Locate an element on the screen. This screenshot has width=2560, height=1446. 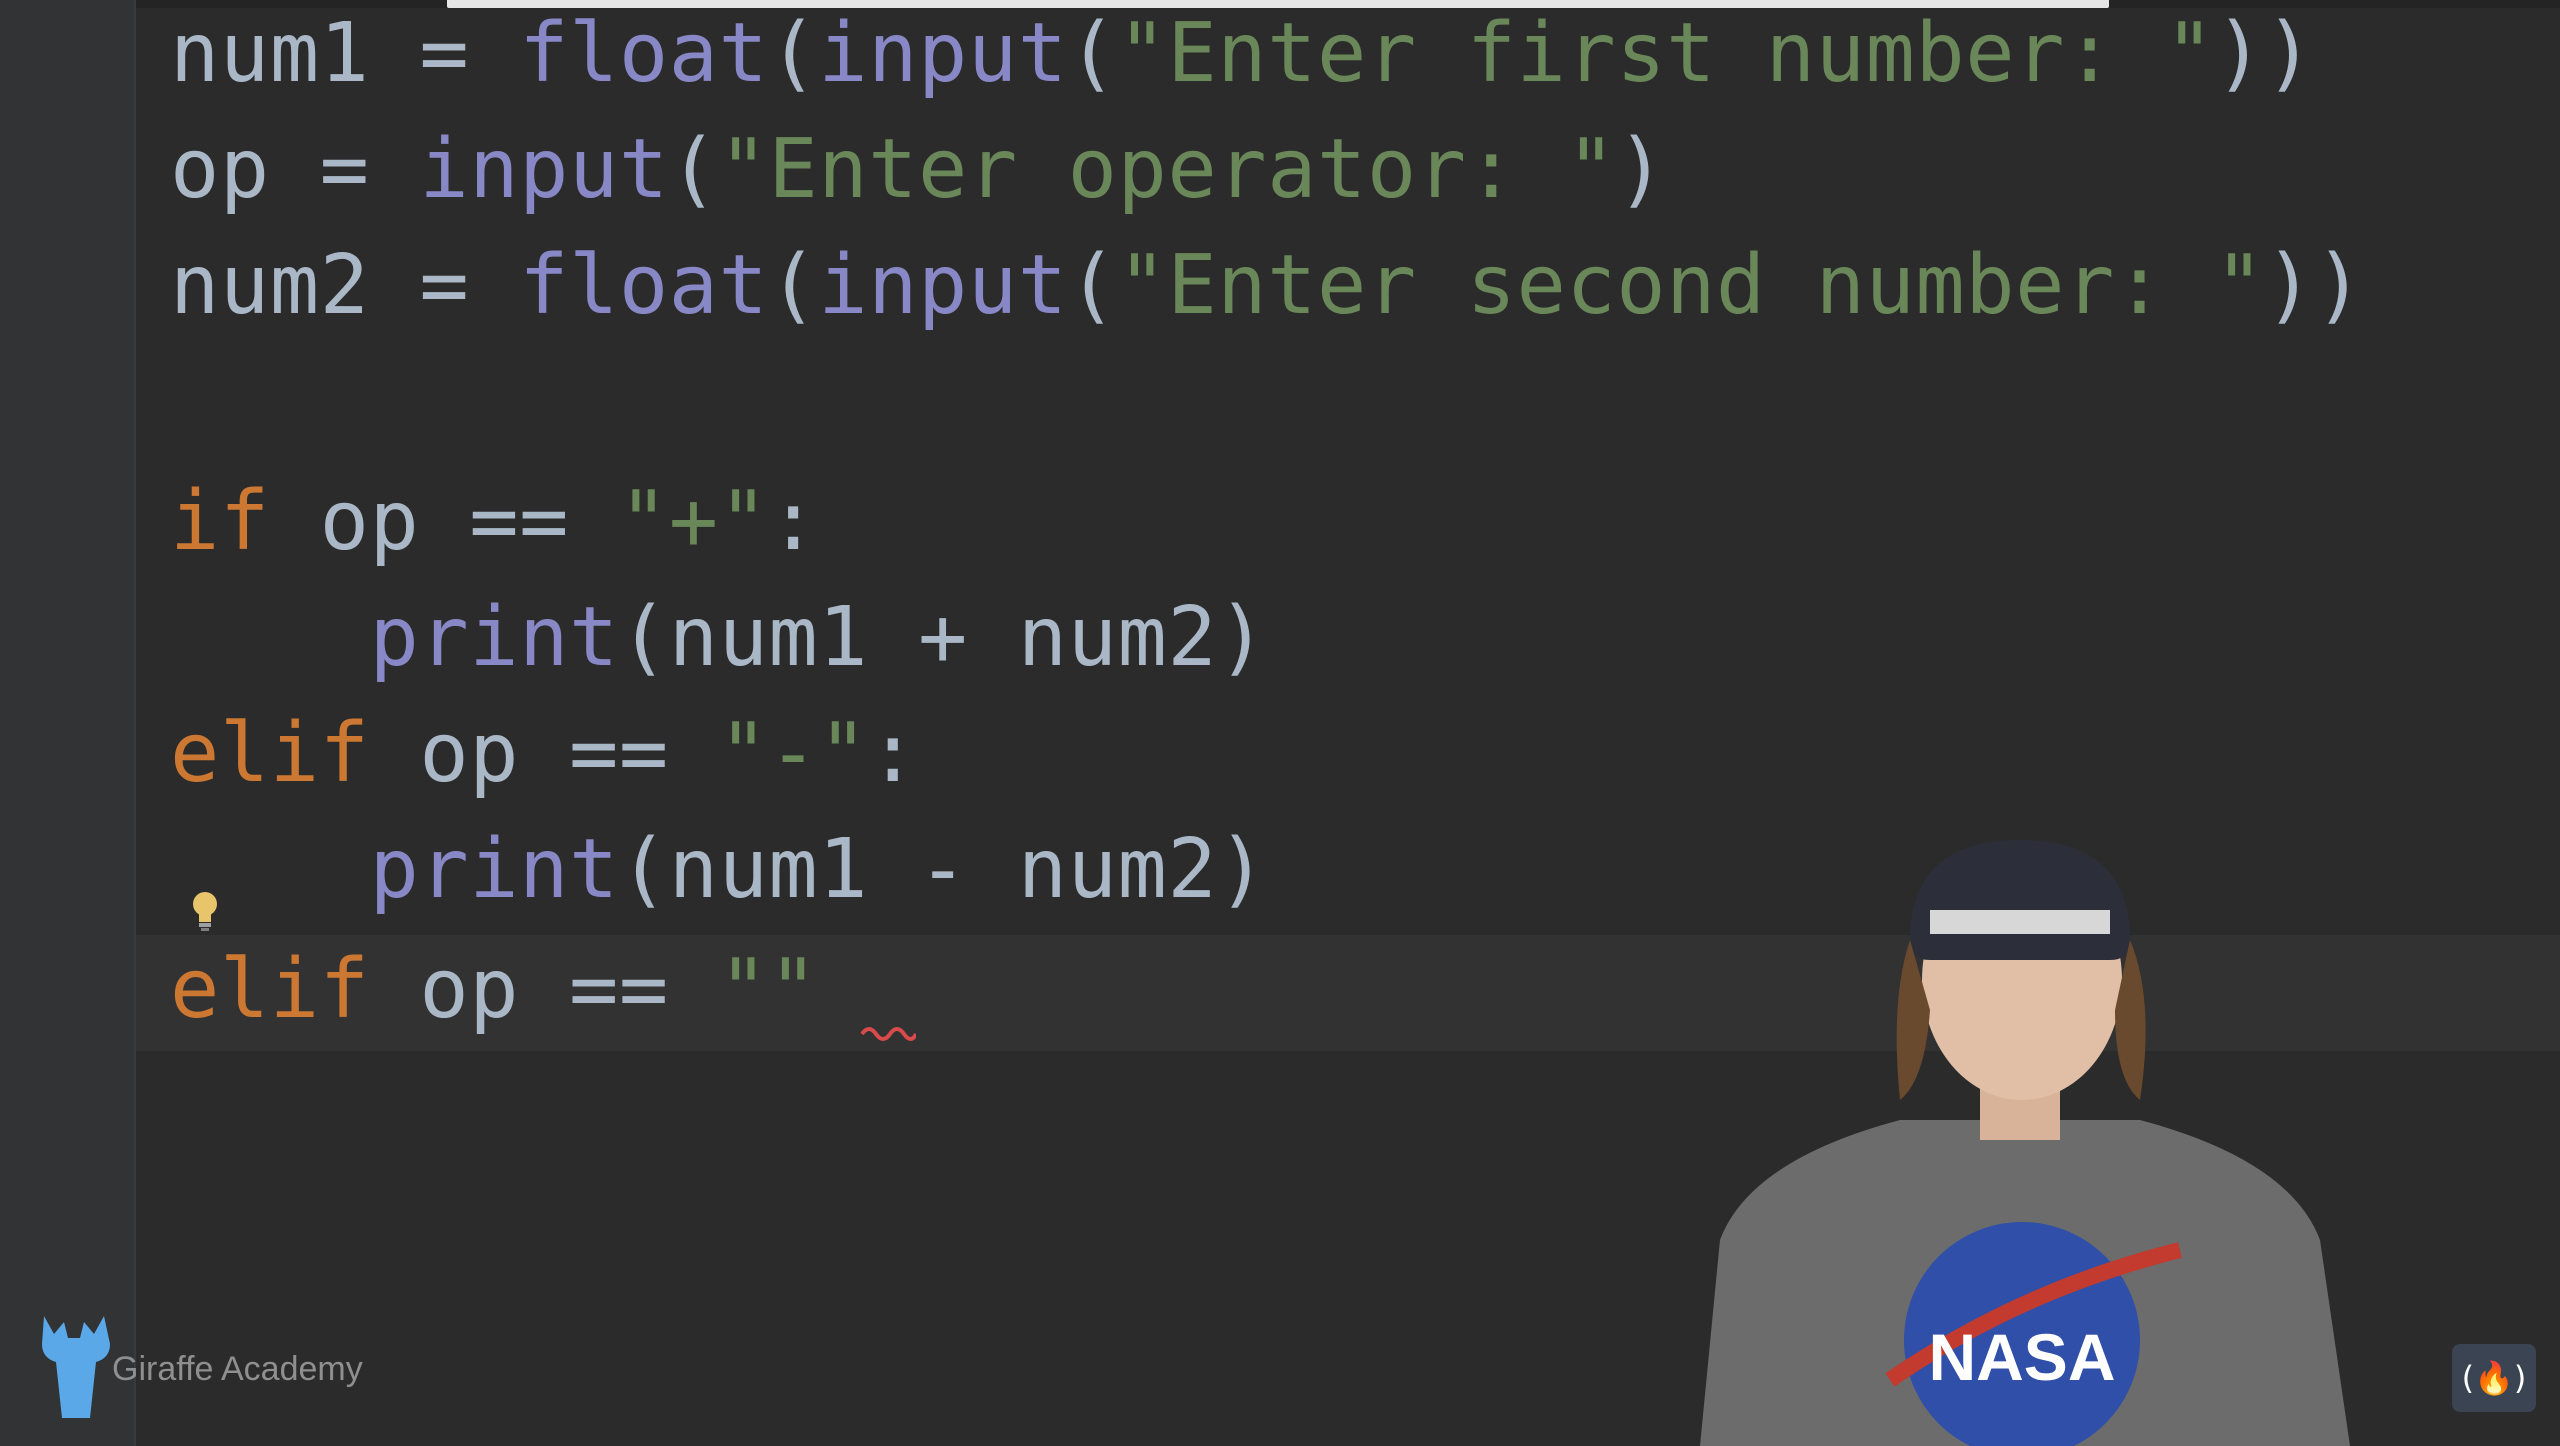
watermark-text: Giraffe Academy is located at coordinates (237, 1369).